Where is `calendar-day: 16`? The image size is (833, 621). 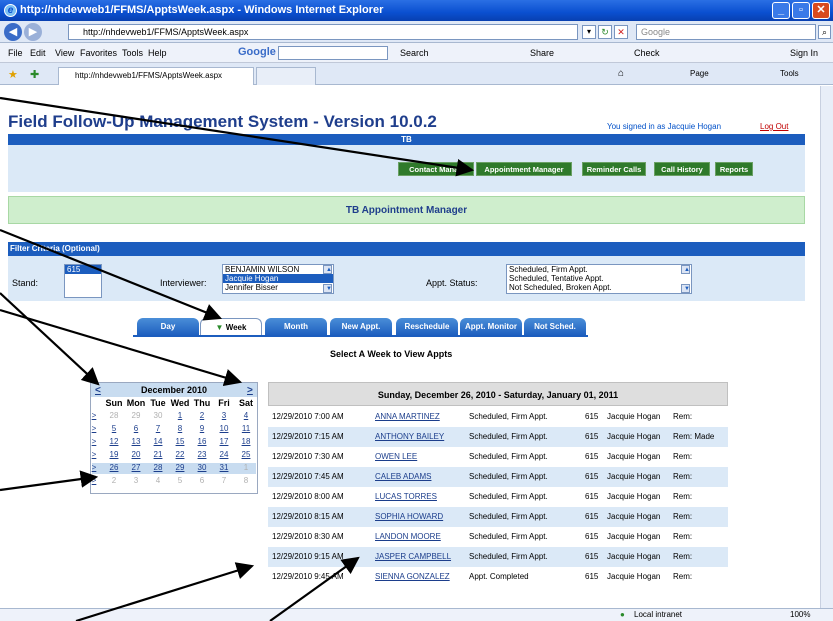
calendar-day: 16 is located at coordinates (202, 441).